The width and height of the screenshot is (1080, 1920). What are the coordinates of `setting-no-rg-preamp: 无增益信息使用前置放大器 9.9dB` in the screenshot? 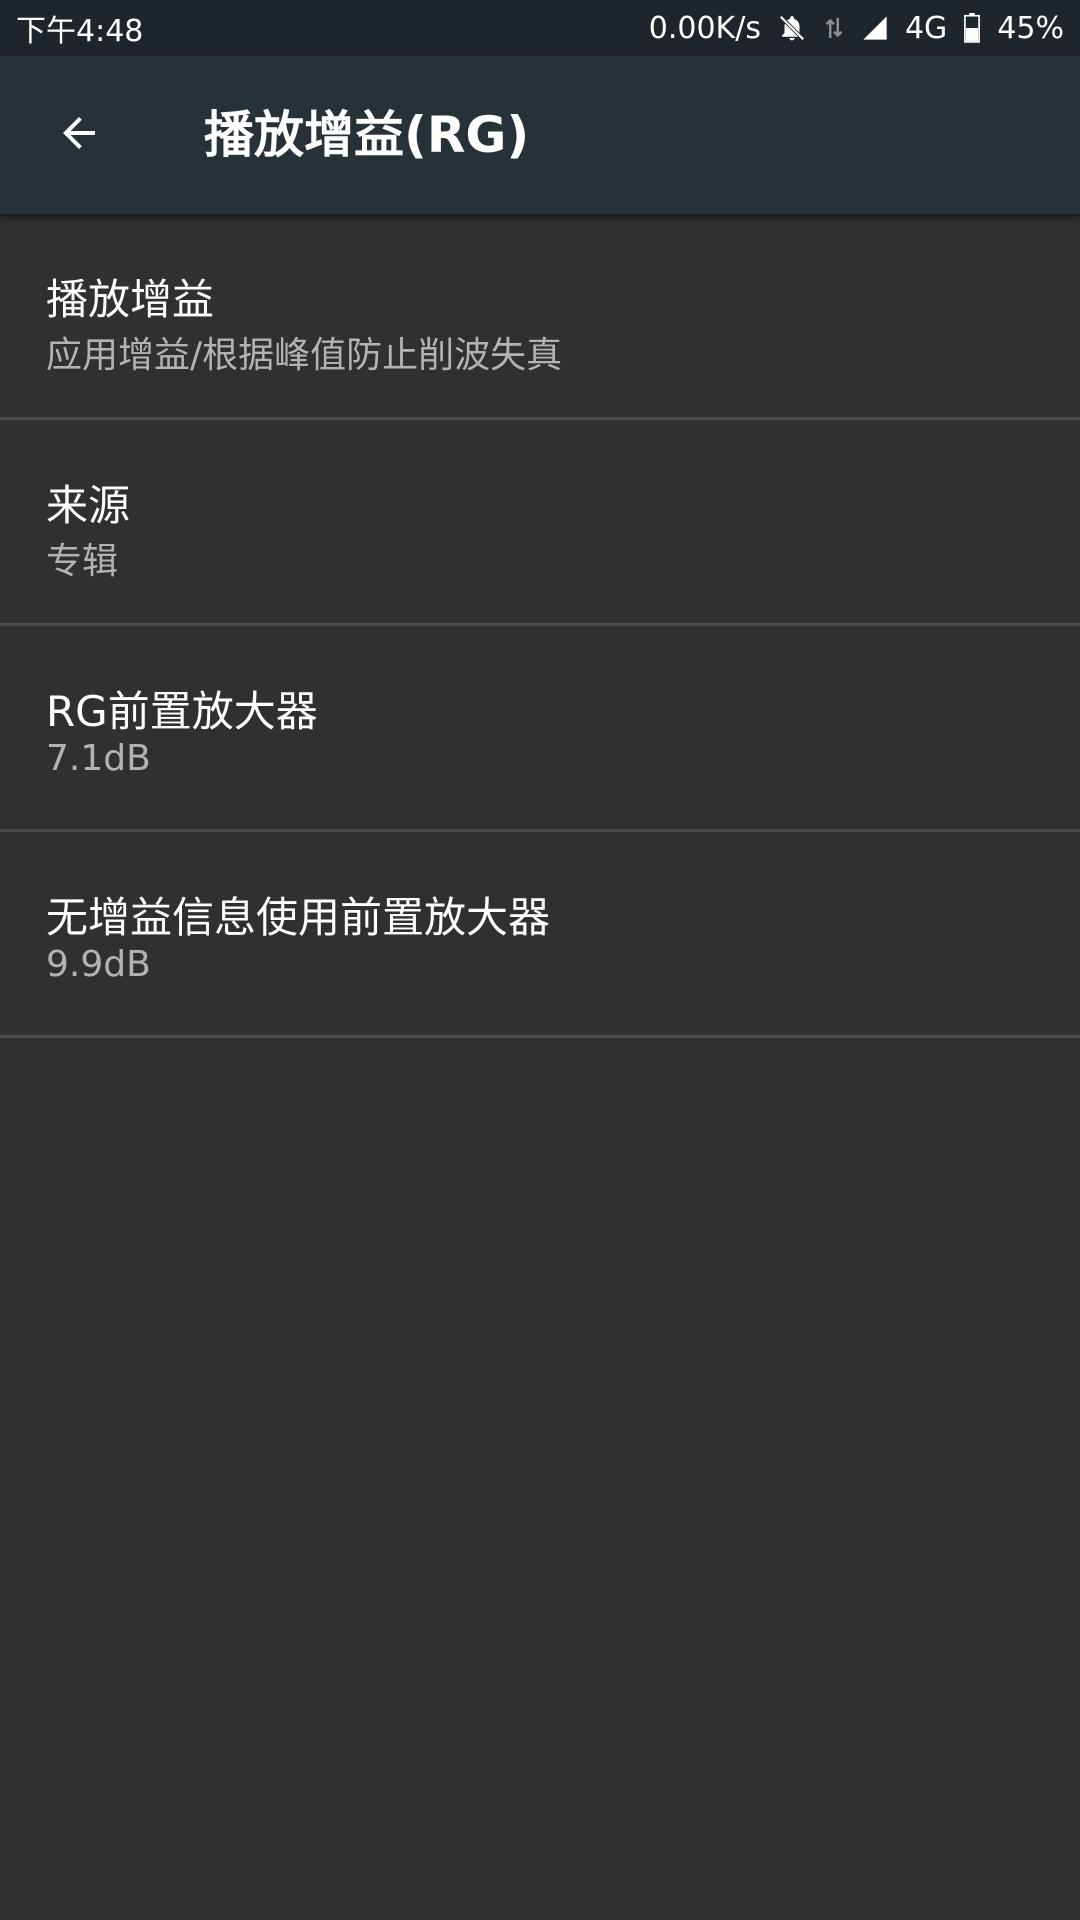 It's located at (540, 935).